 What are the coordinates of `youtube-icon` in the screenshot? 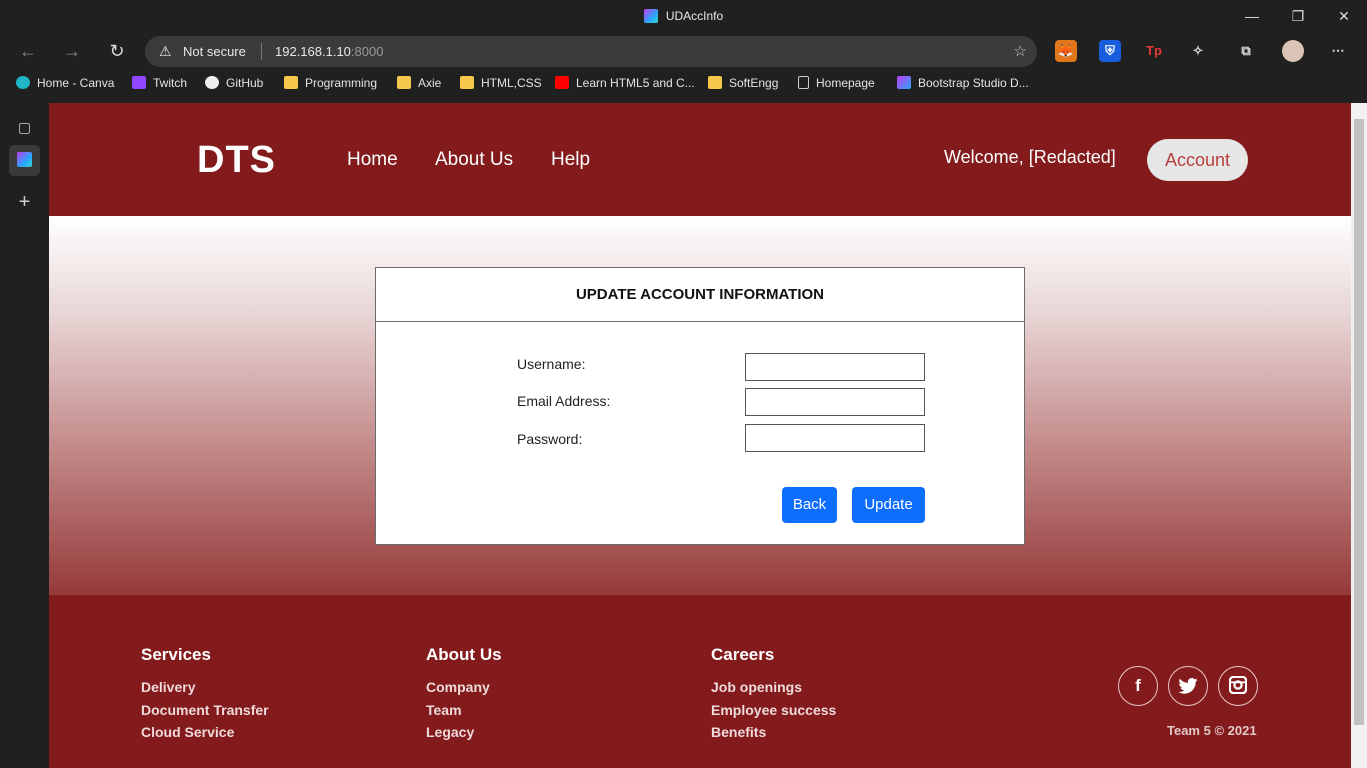 It's located at (562, 82).